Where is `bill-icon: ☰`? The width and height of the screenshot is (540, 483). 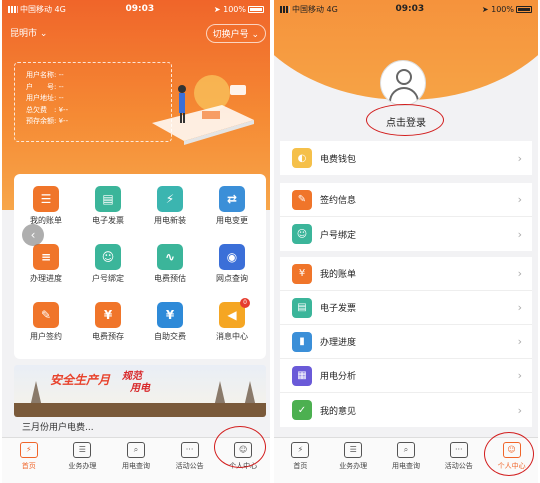
bill-icon: ☰ is located at coordinates (46, 199).